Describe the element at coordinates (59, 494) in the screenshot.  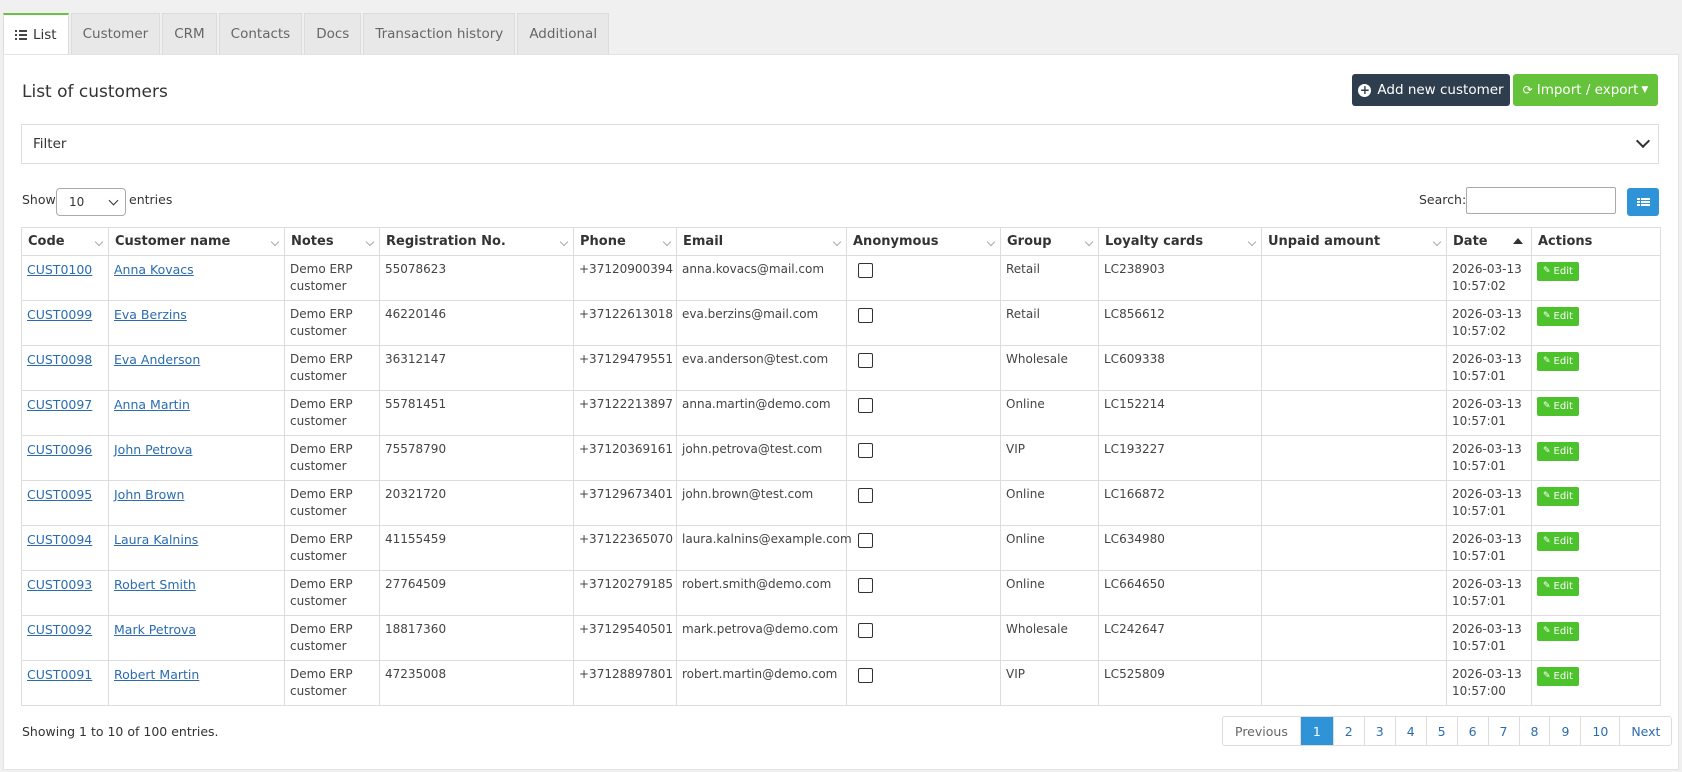
I see `customer-code-link: CUST0095` at that location.